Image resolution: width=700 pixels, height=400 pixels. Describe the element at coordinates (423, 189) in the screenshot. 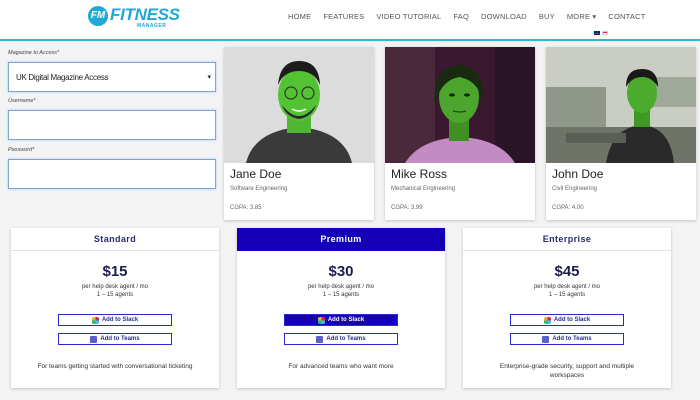

I see `profile-role: Mechanical Engineering` at that location.